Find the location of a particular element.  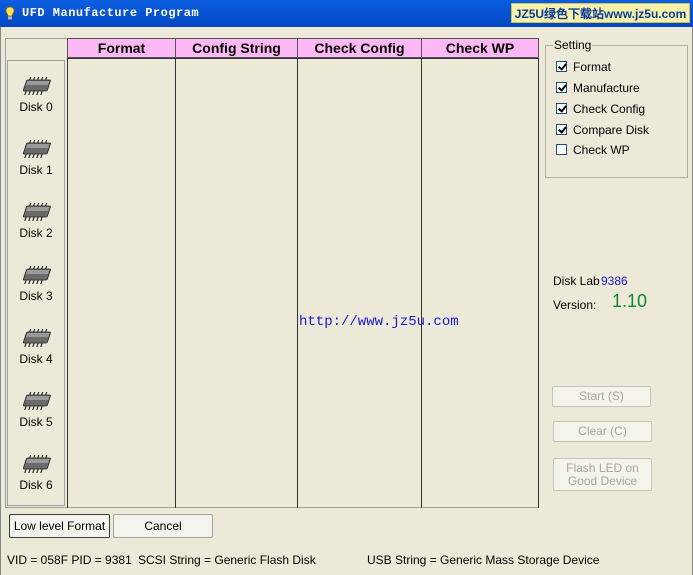

disk-item: Disk 1 is located at coordinates (36, 158).